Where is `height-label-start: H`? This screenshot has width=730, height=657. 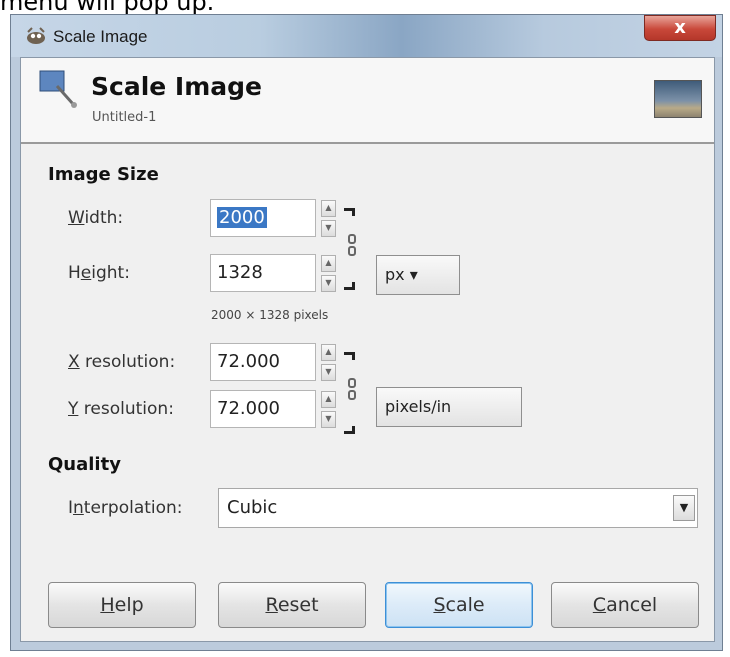
height-label-start: H is located at coordinates (74, 273).